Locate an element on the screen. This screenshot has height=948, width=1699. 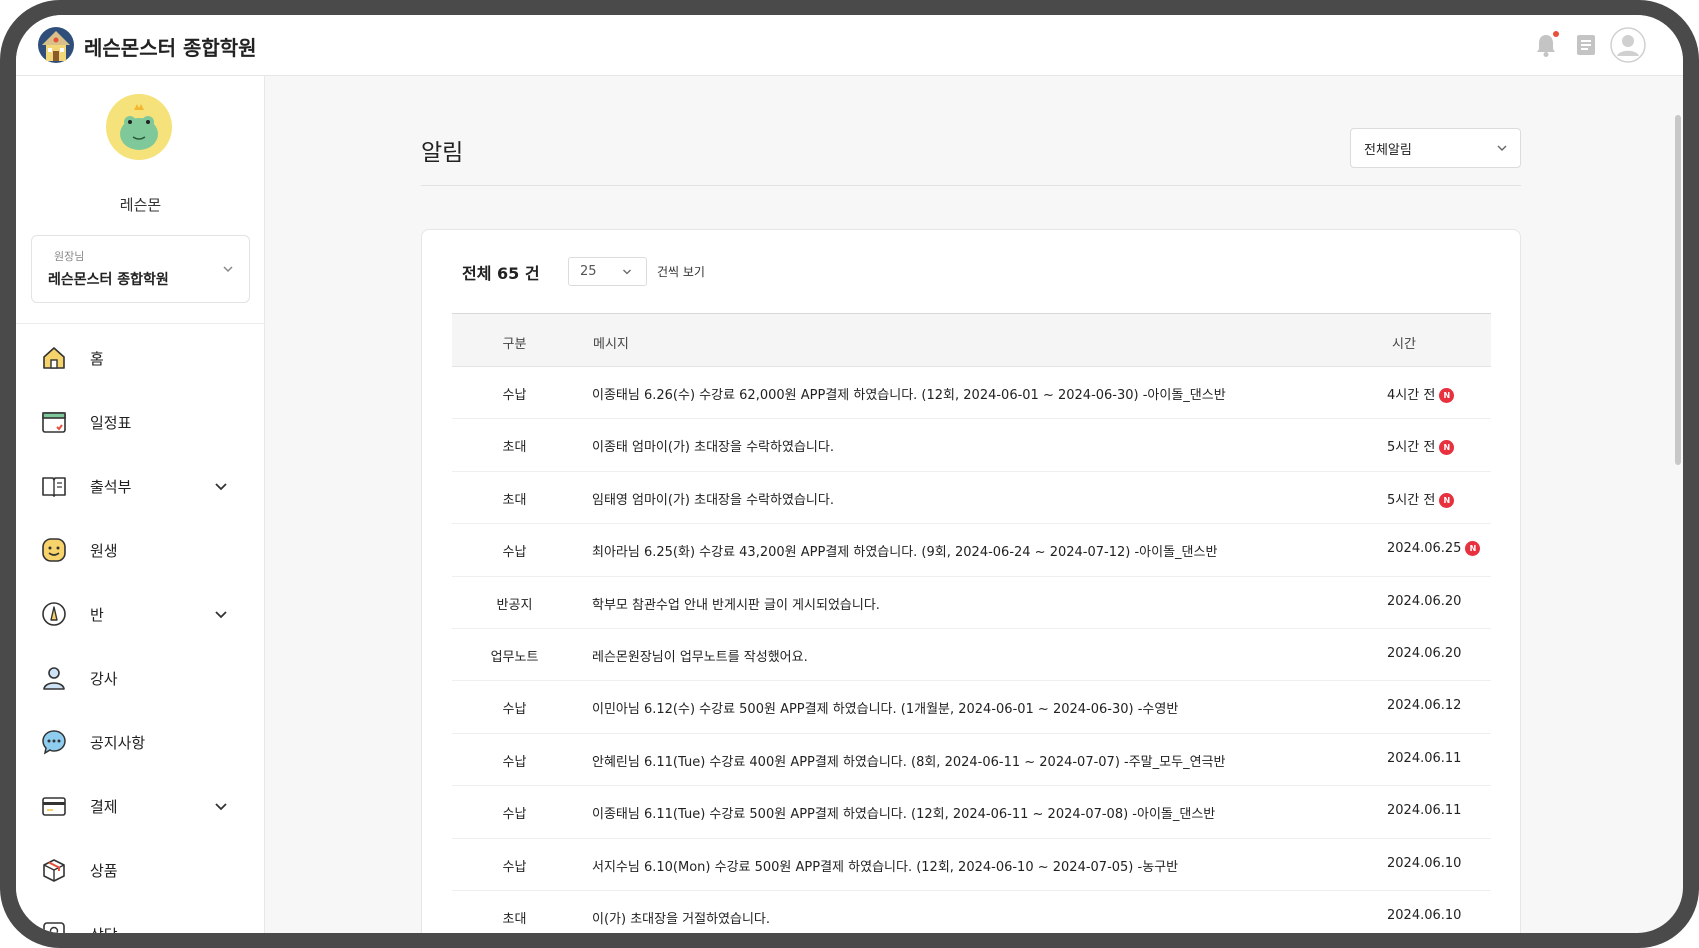
sidebar-item-home: 홈 is located at coordinates (140, 360).